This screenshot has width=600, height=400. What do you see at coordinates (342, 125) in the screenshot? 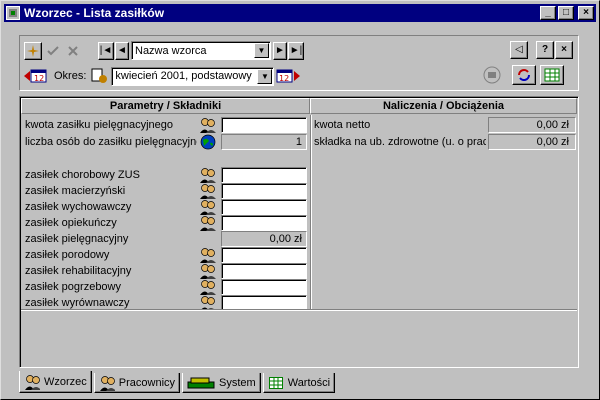
I see `charge-label: kwota netto` at bounding box center [342, 125].